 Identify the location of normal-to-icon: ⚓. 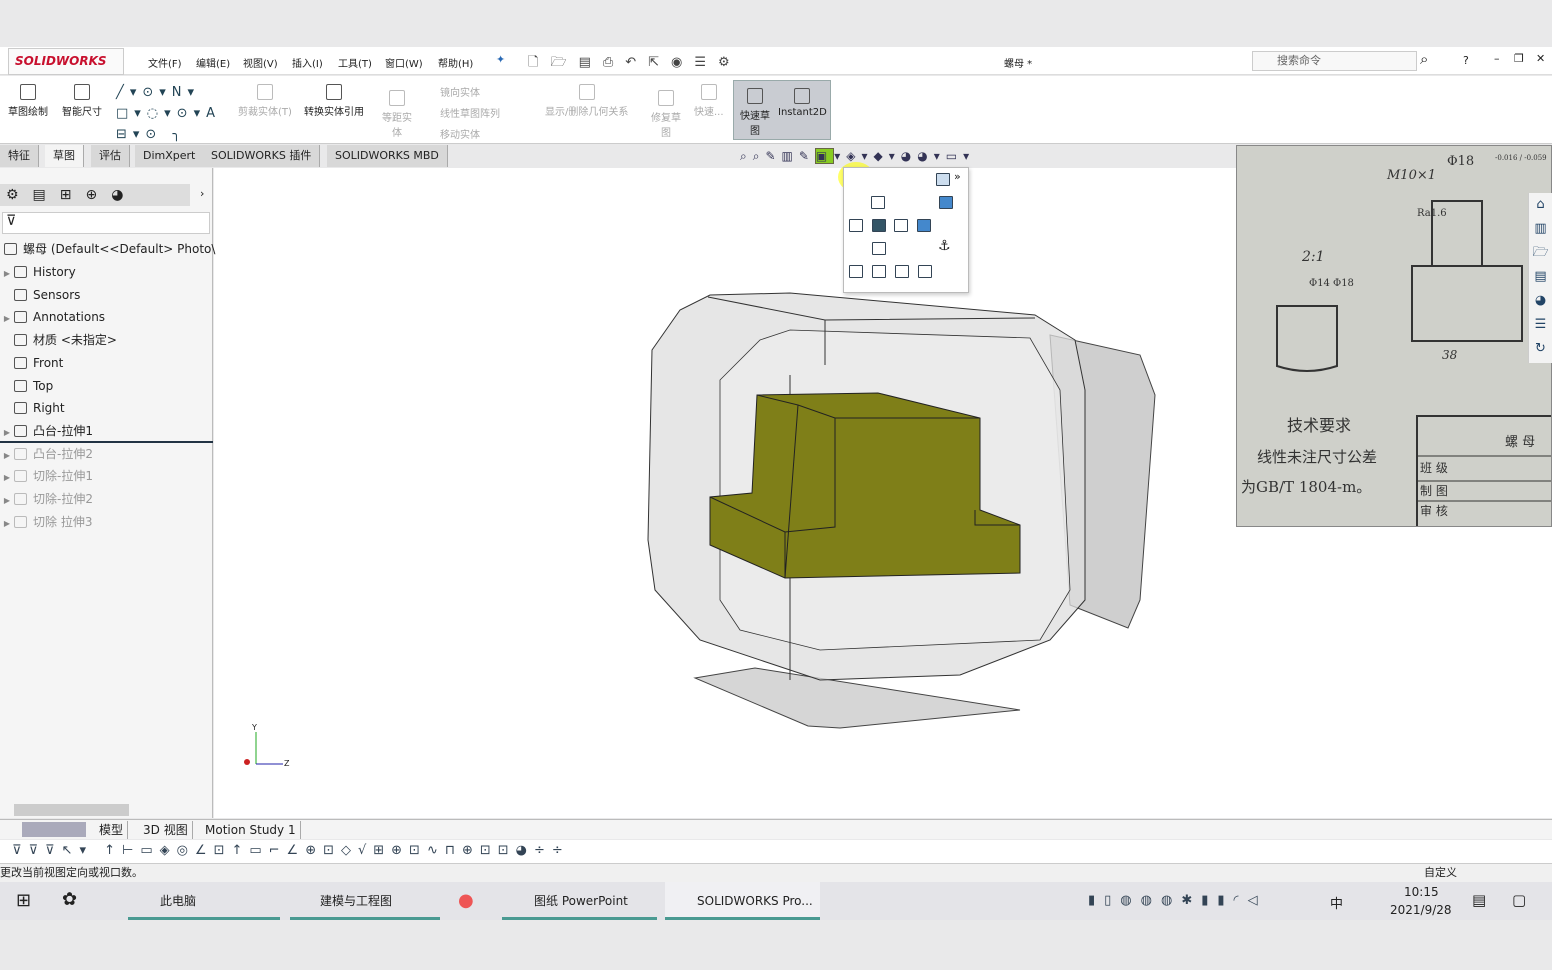
(944, 246).